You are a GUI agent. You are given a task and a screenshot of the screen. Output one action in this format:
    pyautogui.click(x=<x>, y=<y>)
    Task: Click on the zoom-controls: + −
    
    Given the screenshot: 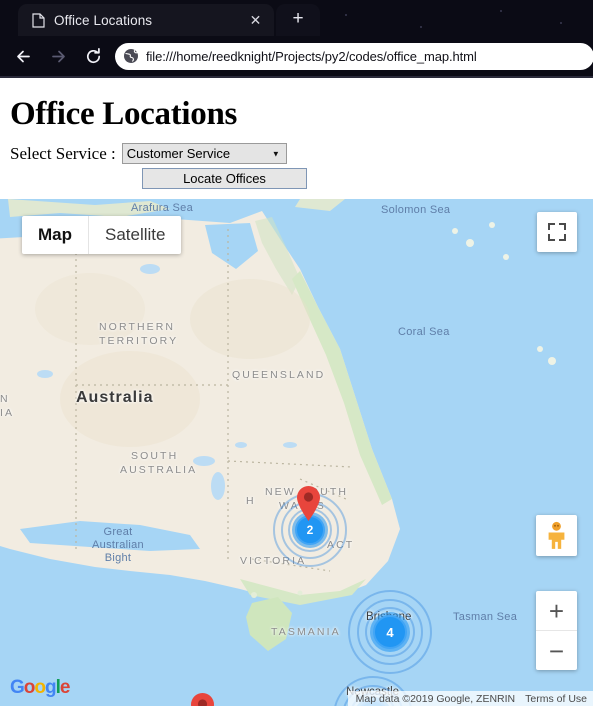 What is the action you would take?
    pyautogui.click(x=556, y=630)
    